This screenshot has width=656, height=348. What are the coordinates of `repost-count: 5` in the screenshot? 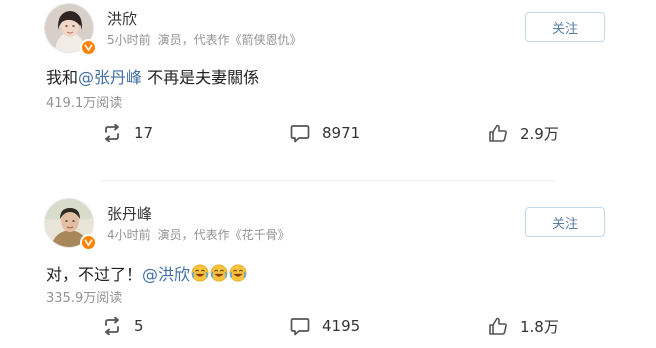 It's located at (139, 326).